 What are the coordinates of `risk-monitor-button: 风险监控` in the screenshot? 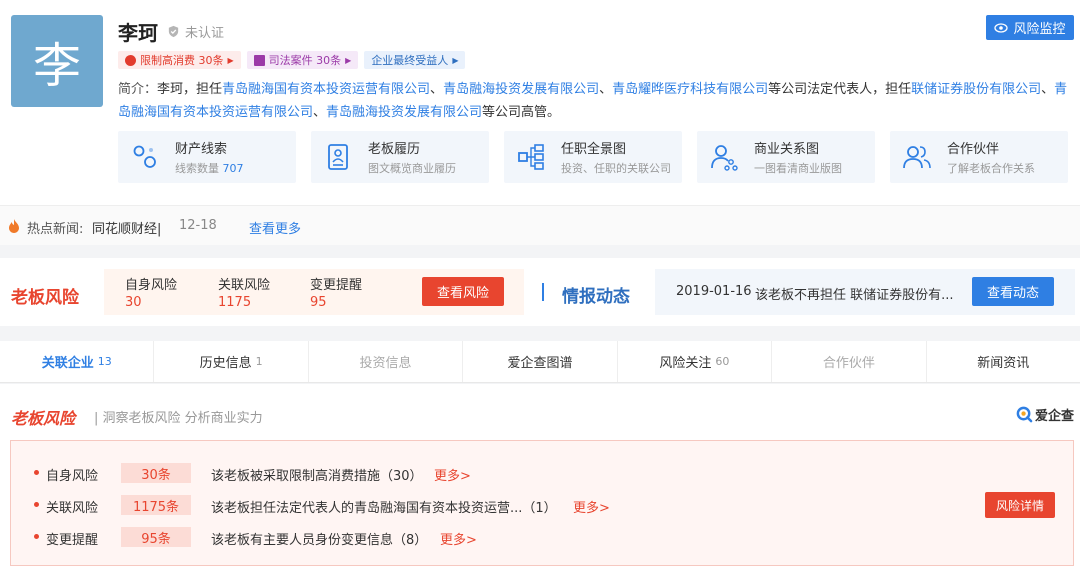 It's located at (1030, 27).